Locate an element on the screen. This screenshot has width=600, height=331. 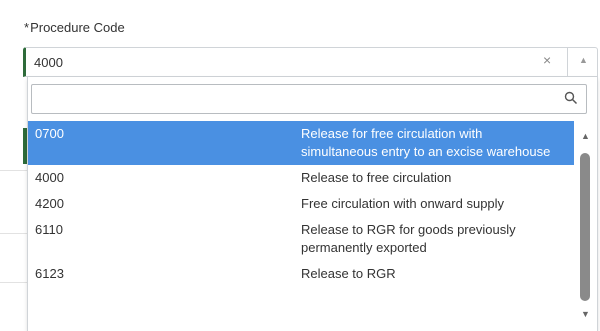
chevron-up-icon: ▲ is located at coordinates (583, 60).